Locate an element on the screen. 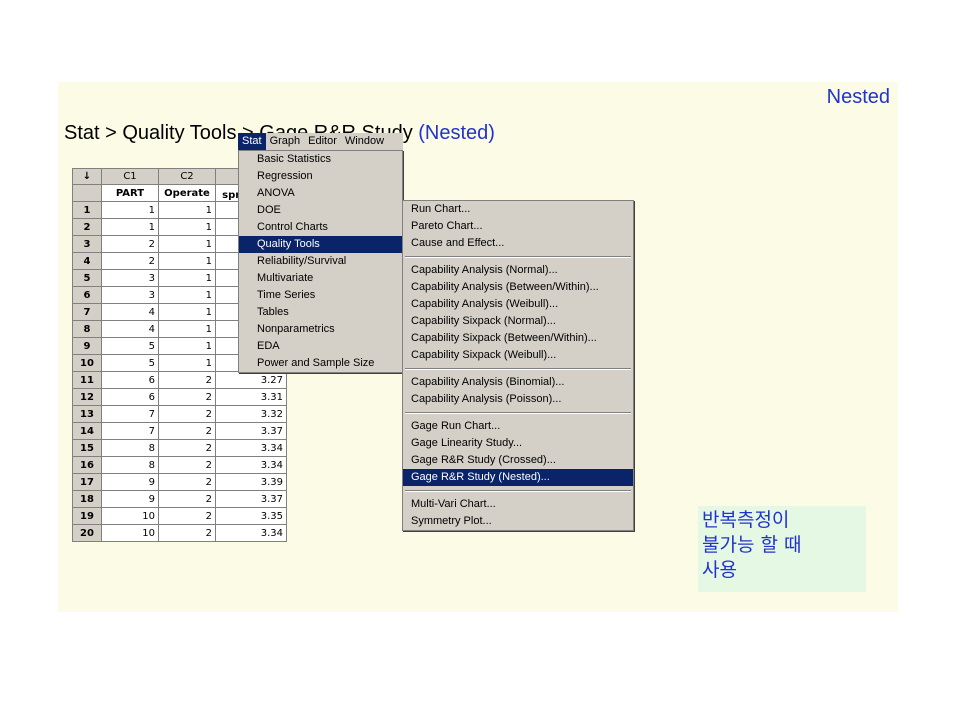  row-number: 16 is located at coordinates (87, 465).